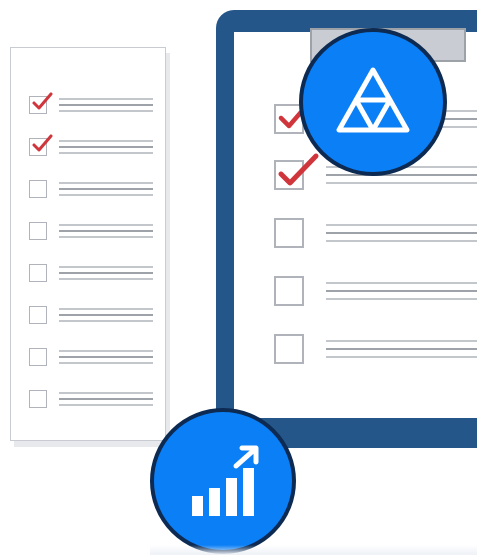  Describe the element at coordinates (225, 480) in the screenshot. I see `growth-bar-chart-arrow-icon` at that location.